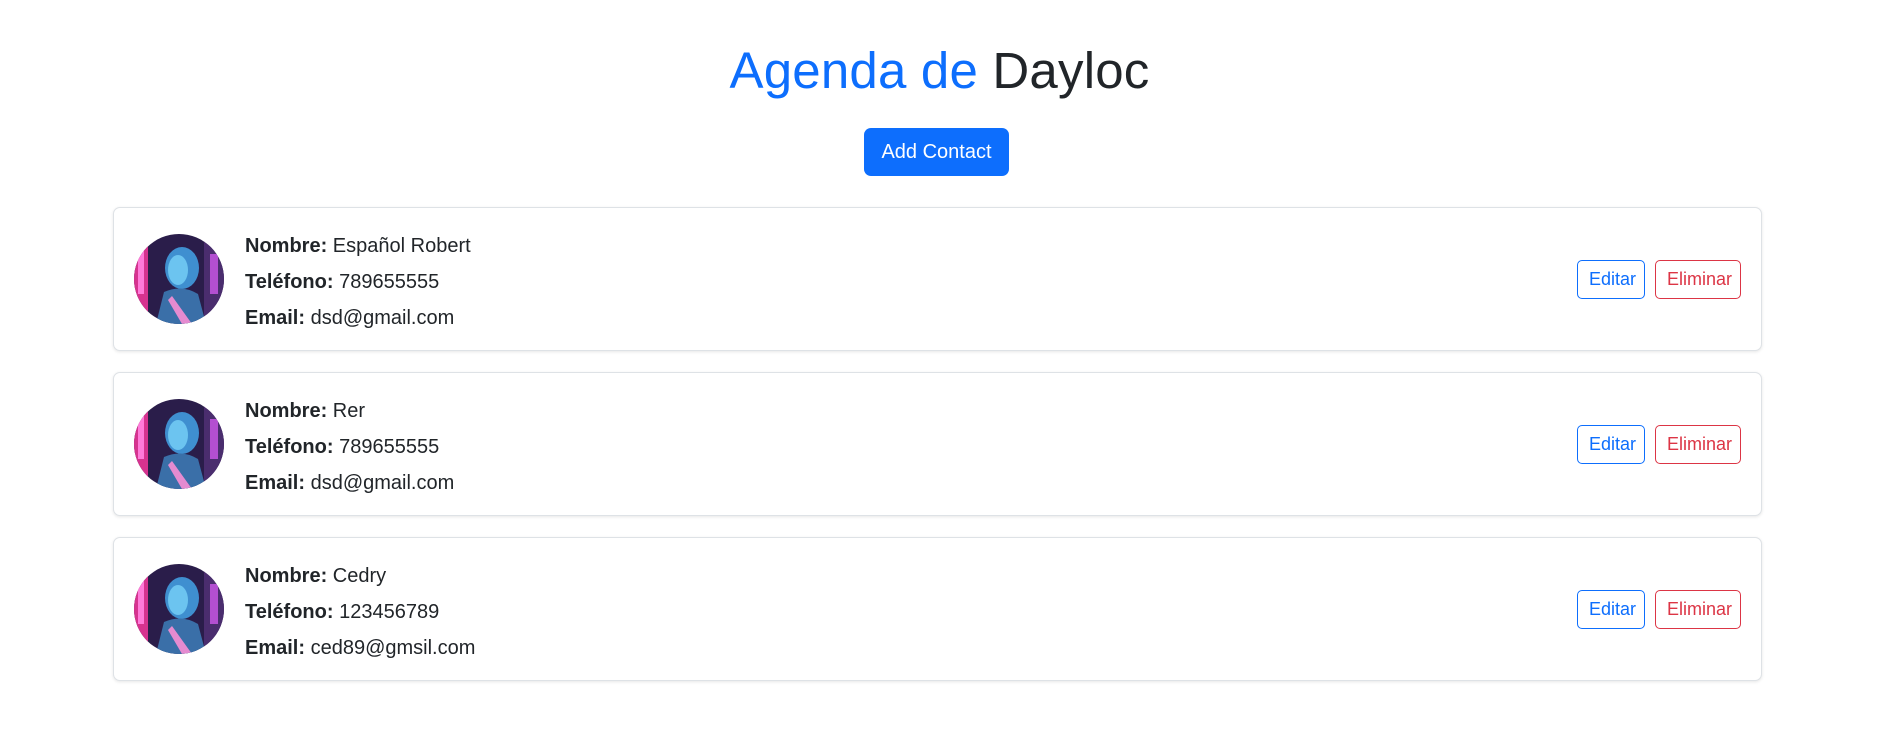 This screenshot has height=737, width=1879. Describe the element at coordinates (389, 612) in the screenshot. I see `contact-phone: 123456789` at that location.